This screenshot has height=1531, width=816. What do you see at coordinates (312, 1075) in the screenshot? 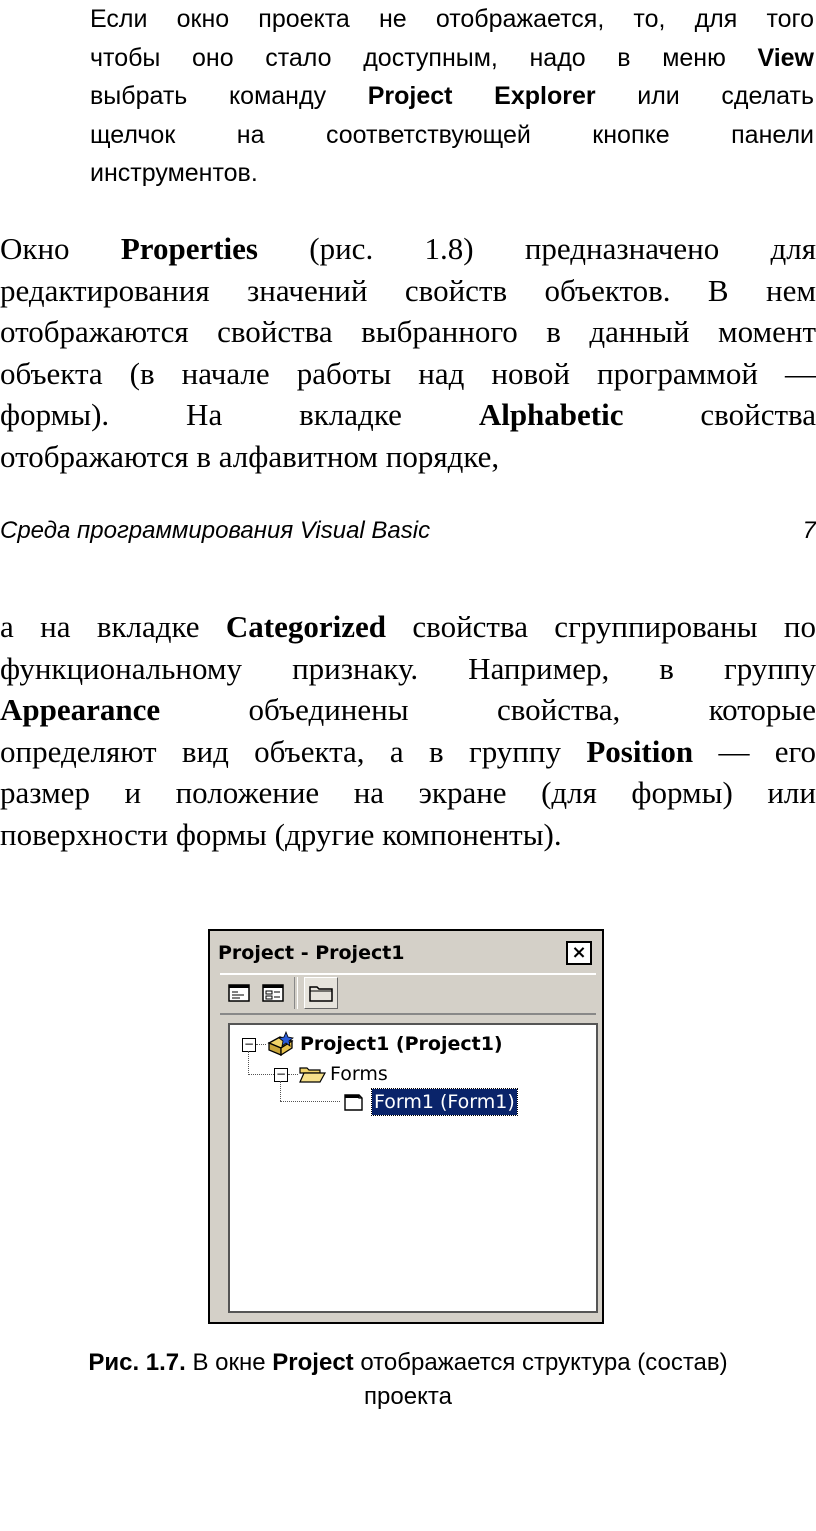
I see `folder-open-icon` at bounding box center [312, 1075].